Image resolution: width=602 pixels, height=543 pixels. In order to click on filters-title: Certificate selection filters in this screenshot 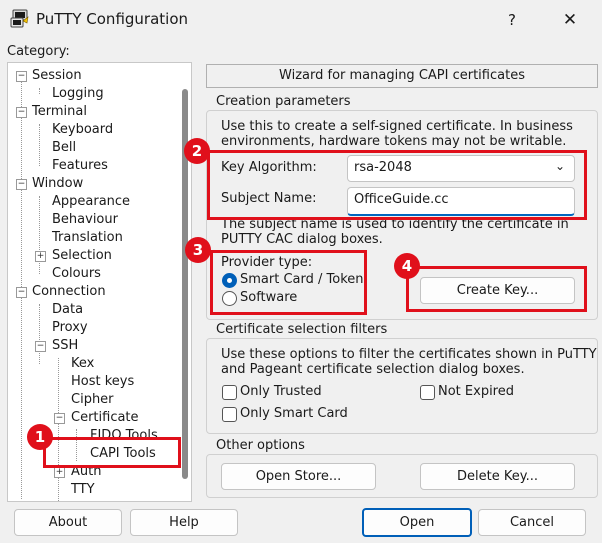, I will do `click(302, 329)`.